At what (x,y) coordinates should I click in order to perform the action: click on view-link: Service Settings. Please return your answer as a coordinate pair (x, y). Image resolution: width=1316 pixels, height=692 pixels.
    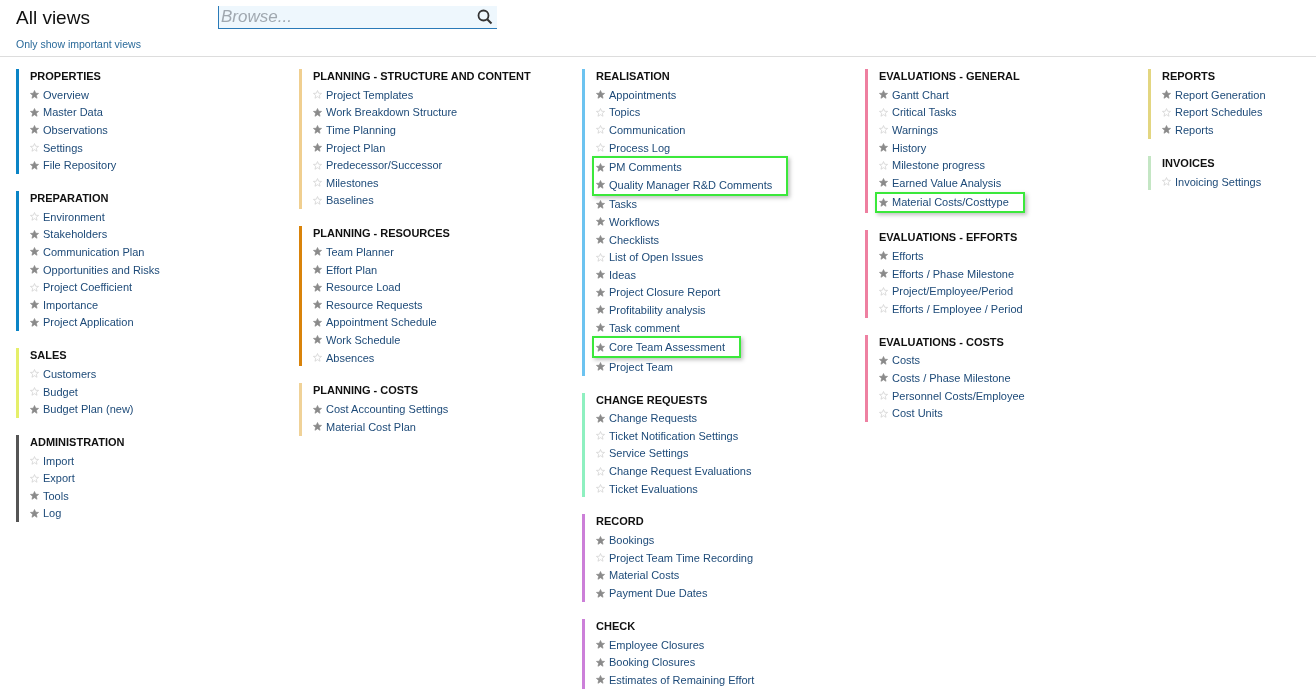
    Looking at the image, I should click on (649, 453).